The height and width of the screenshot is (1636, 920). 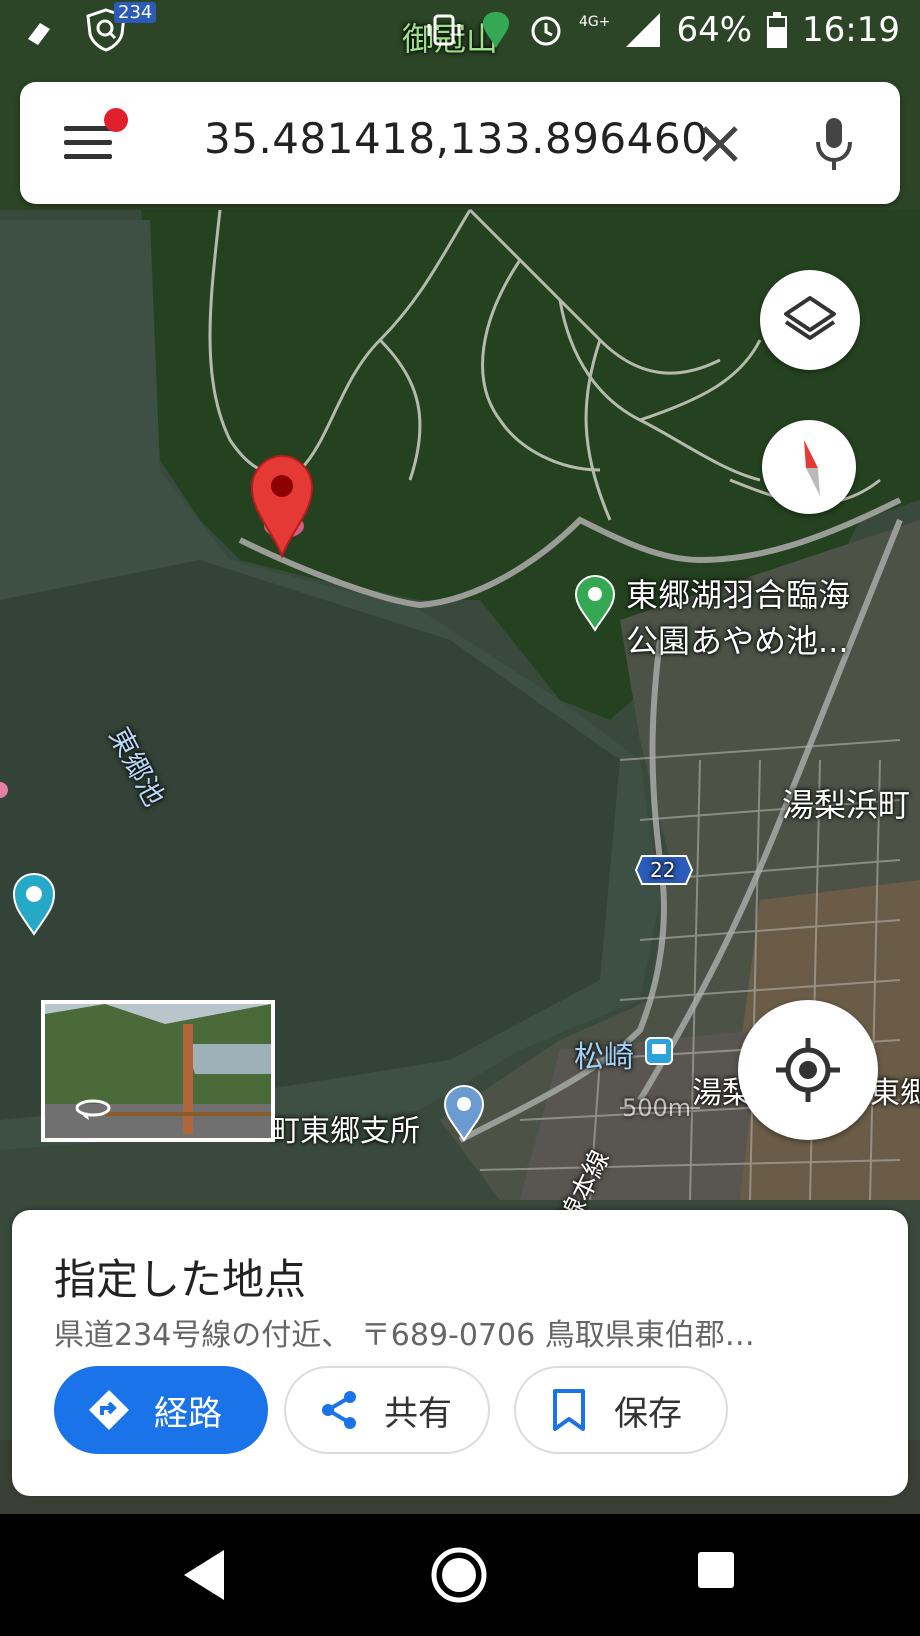 What do you see at coordinates (643, 30) in the screenshot?
I see `signal-icon` at bounding box center [643, 30].